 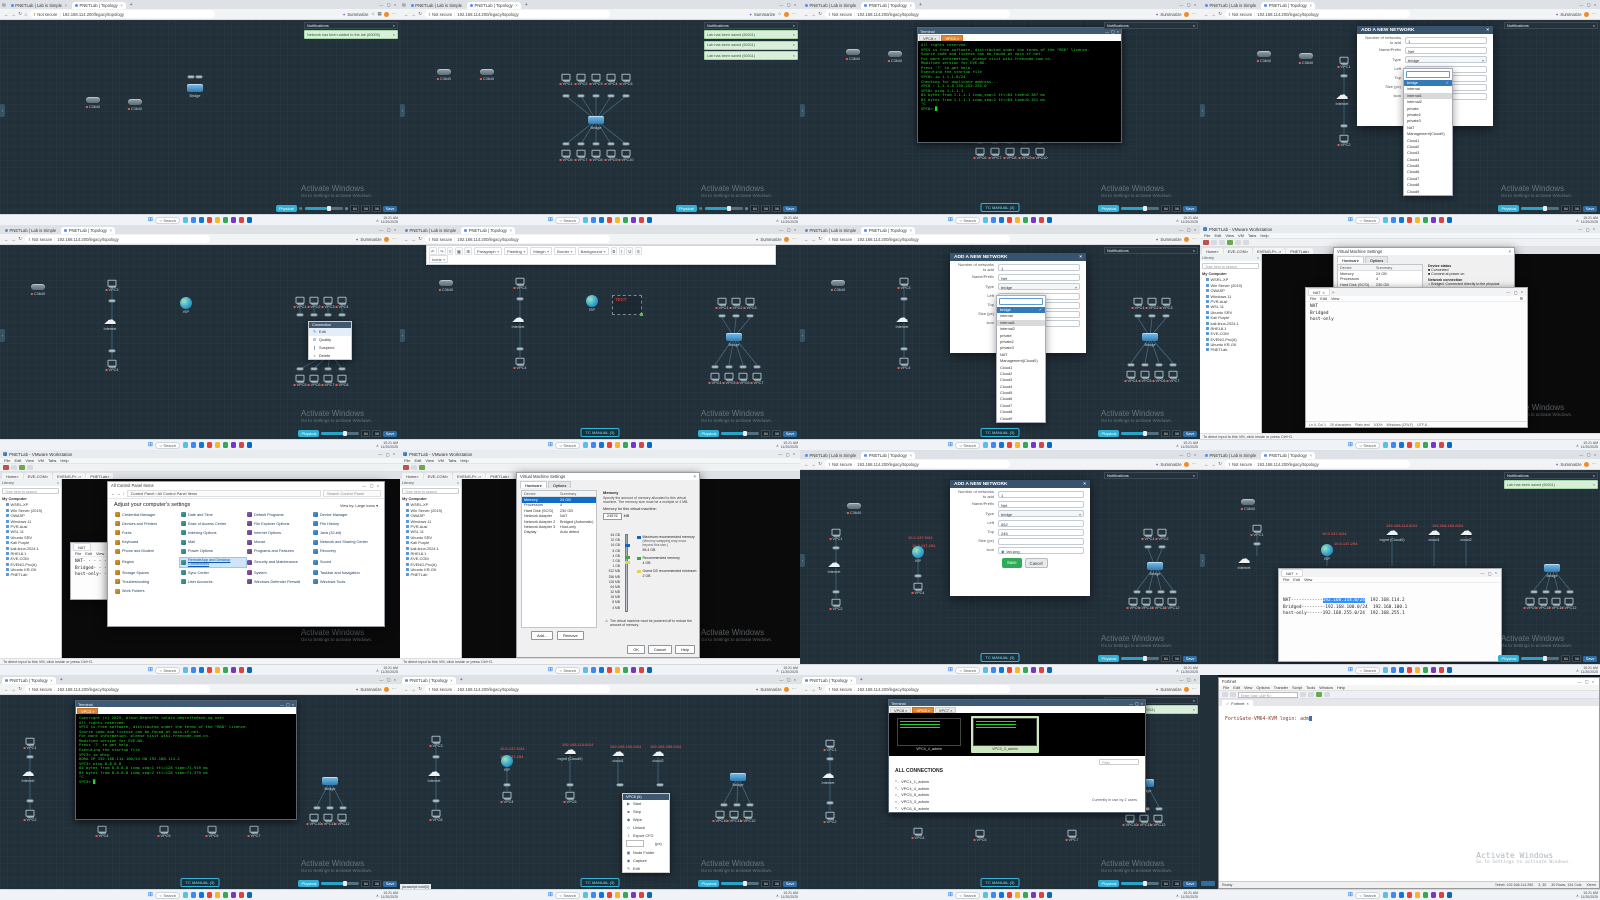 What do you see at coordinates (404, 4) in the screenshot?
I see `tab-list-icon: ▤` at bounding box center [404, 4].